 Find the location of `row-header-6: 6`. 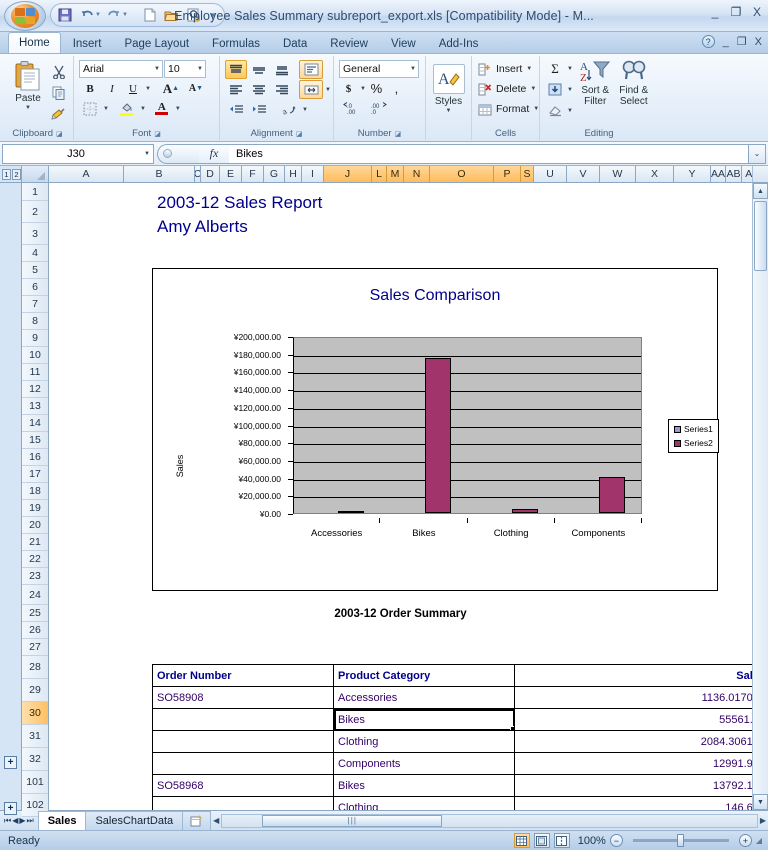

row-header-6: 6 is located at coordinates (35, 287).